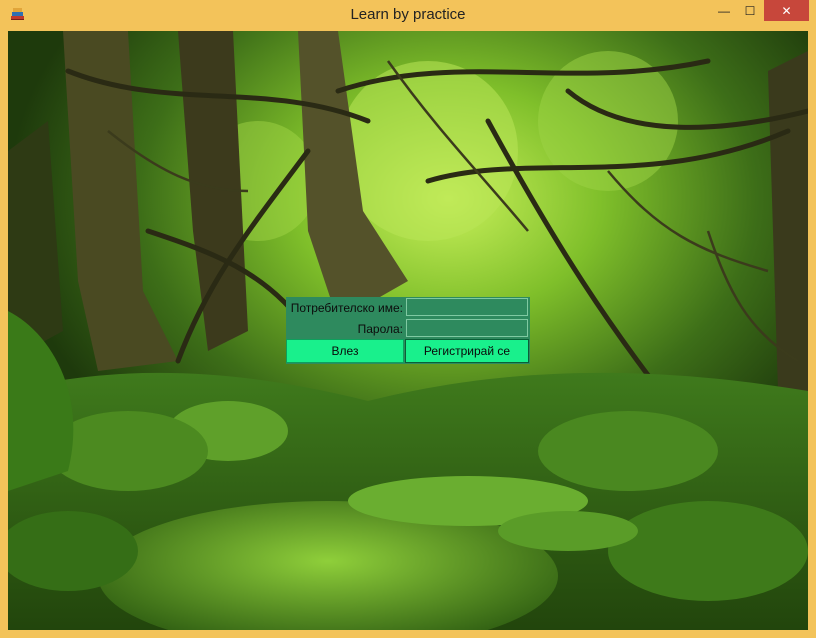 This screenshot has height=638, width=816. Describe the element at coordinates (786, 10) in the screenshot. I see `close-button: ✕` at that location.